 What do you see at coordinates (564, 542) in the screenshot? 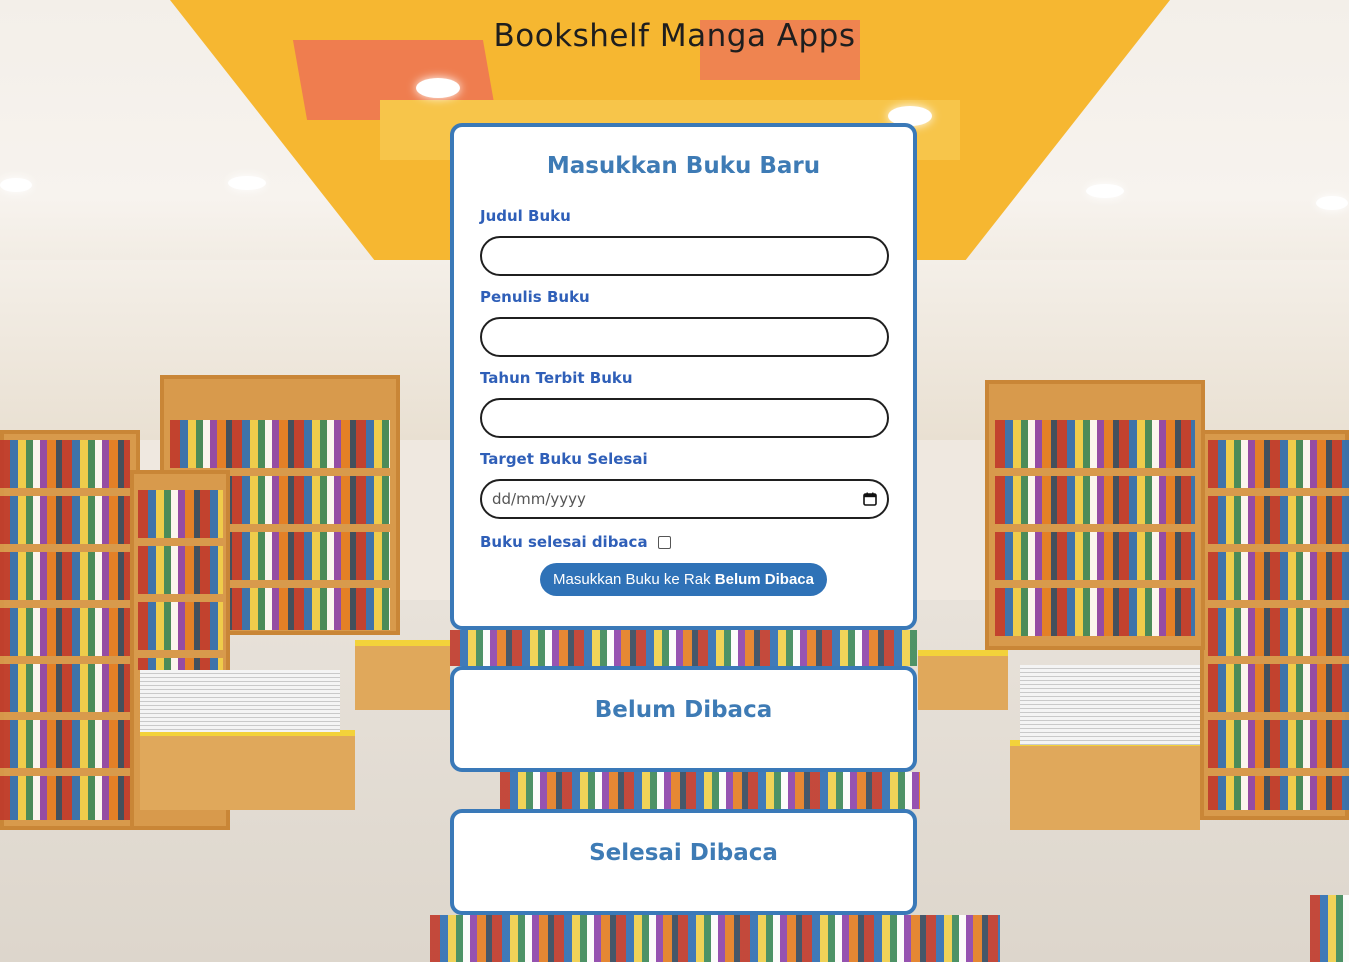
I see `finished-label: Buku selesai dibaca` at bounding box center [564, 542].